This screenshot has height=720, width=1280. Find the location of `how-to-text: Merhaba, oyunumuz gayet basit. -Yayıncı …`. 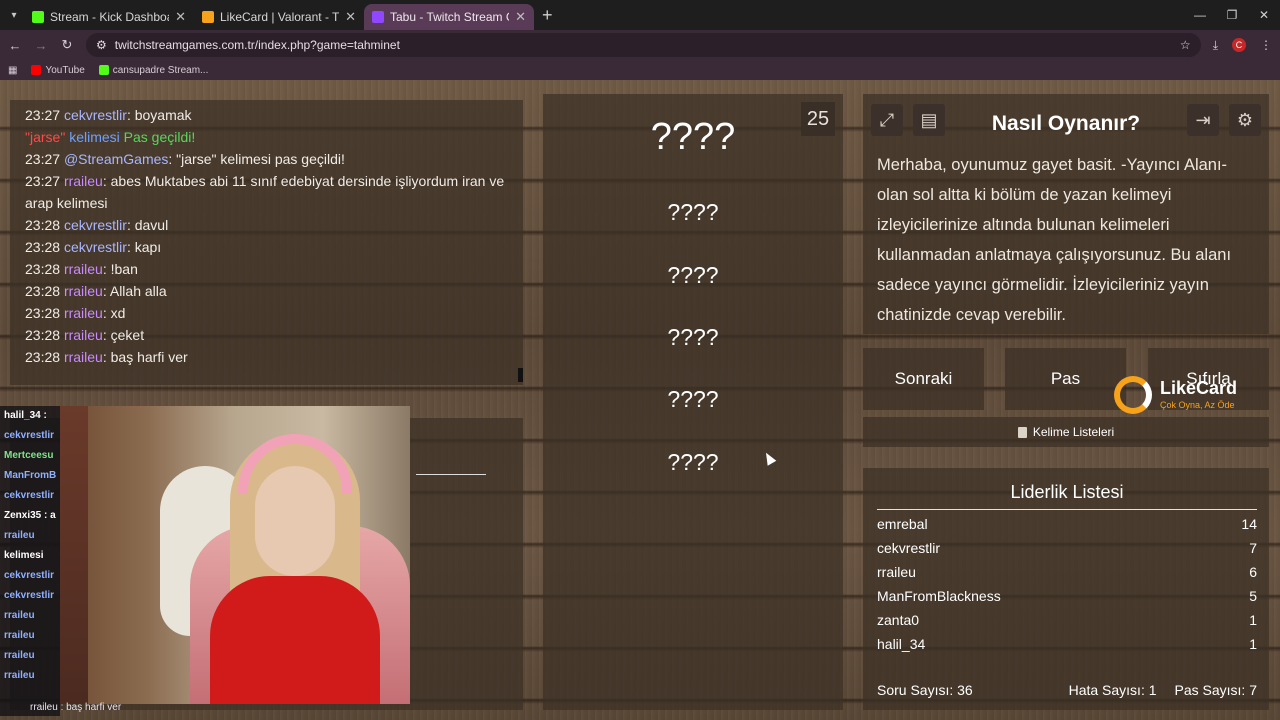

how-to-text: Merhaba, oyunumuz gayet basit. -Yayıncı … is located at coordinates (1054, 240).